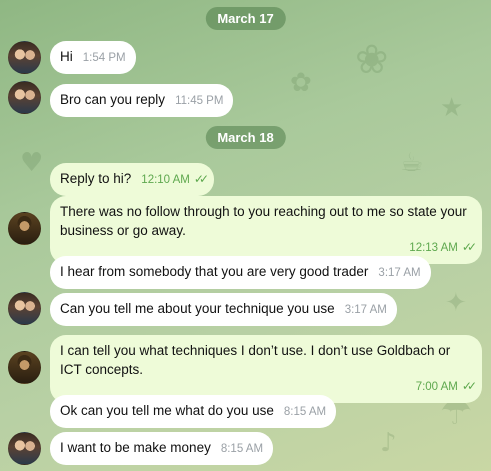 The width and height of the screenshot is (491, 471). What do you see at coordinates (135, 447) in the screenshot?
I see `message-text: I want to be make money` at bounding box center [135, 447].